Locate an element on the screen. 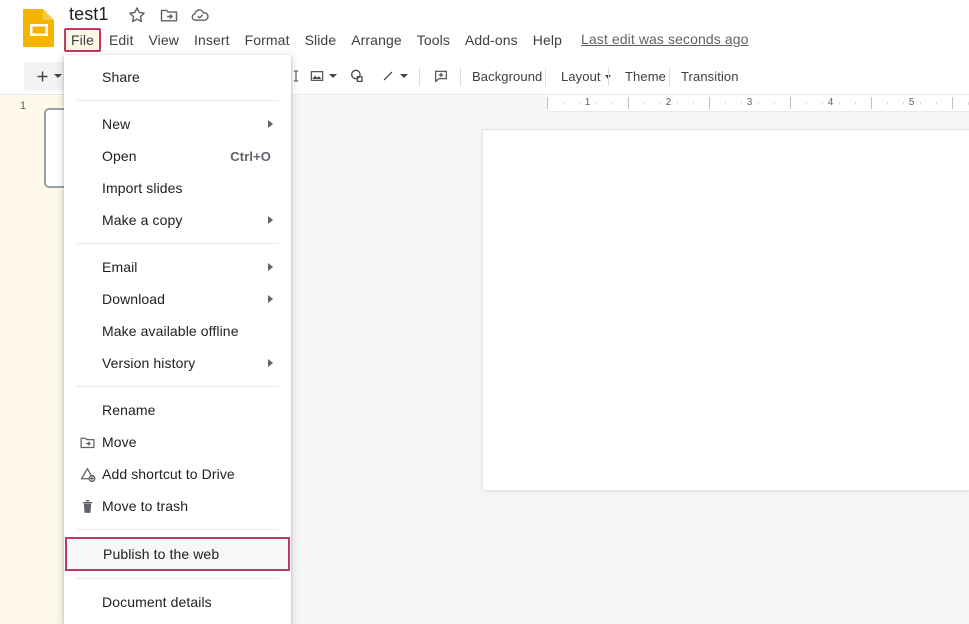 Image resolution: width=969 pixels, height=624 pixels. insert-image-icon is located at coordinates (323, 76).